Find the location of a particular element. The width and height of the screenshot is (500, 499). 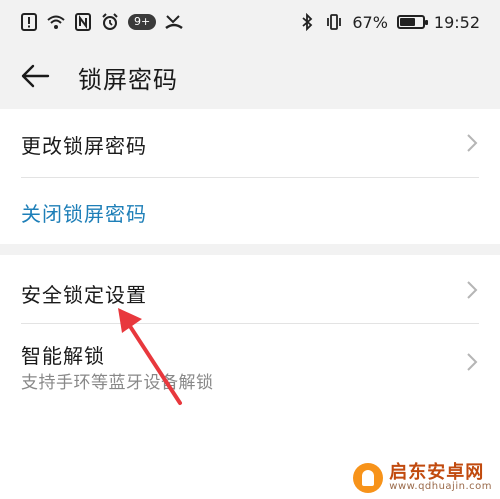

nfc-icon is located at coordinates (83, 22).